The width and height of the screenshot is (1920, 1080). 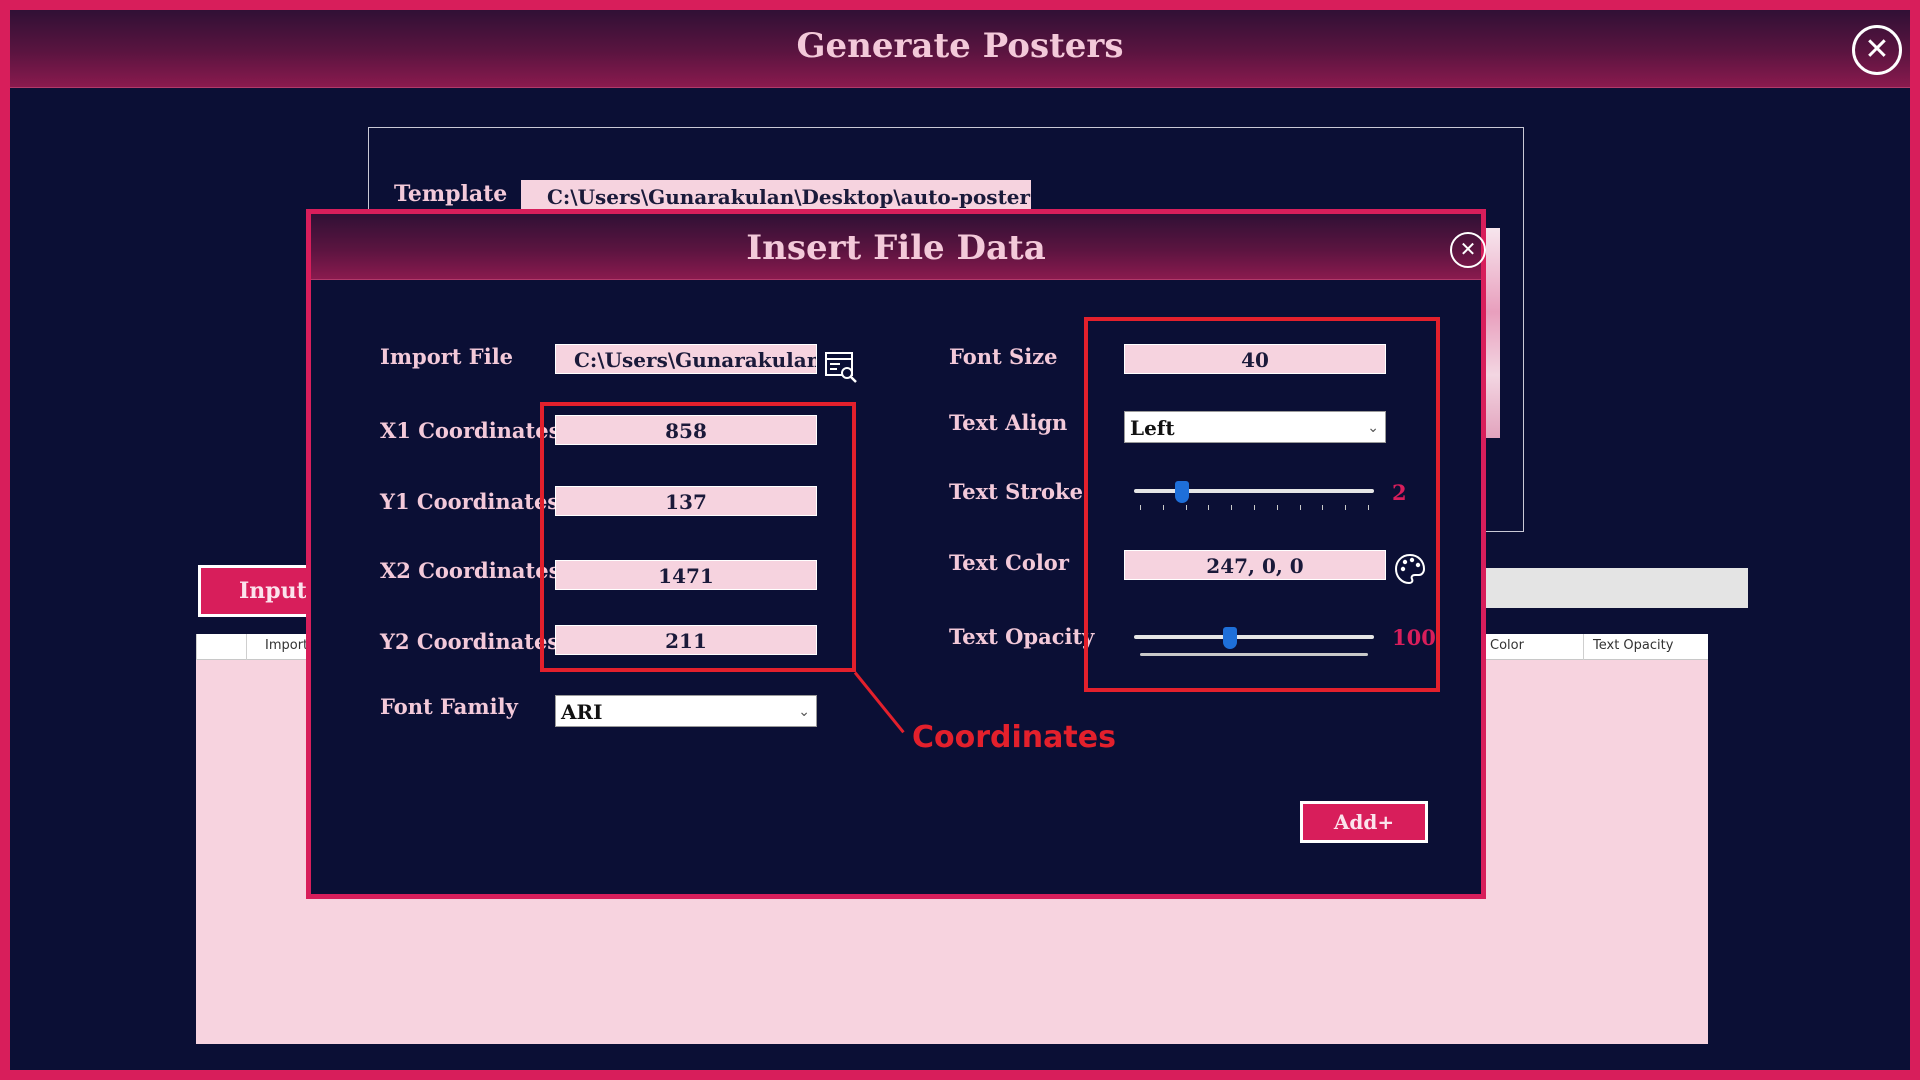 What do you see at coordinates (1364, 822) in the screenshot?
I see `add-button: Add+` at bounding box center [1364, 822].